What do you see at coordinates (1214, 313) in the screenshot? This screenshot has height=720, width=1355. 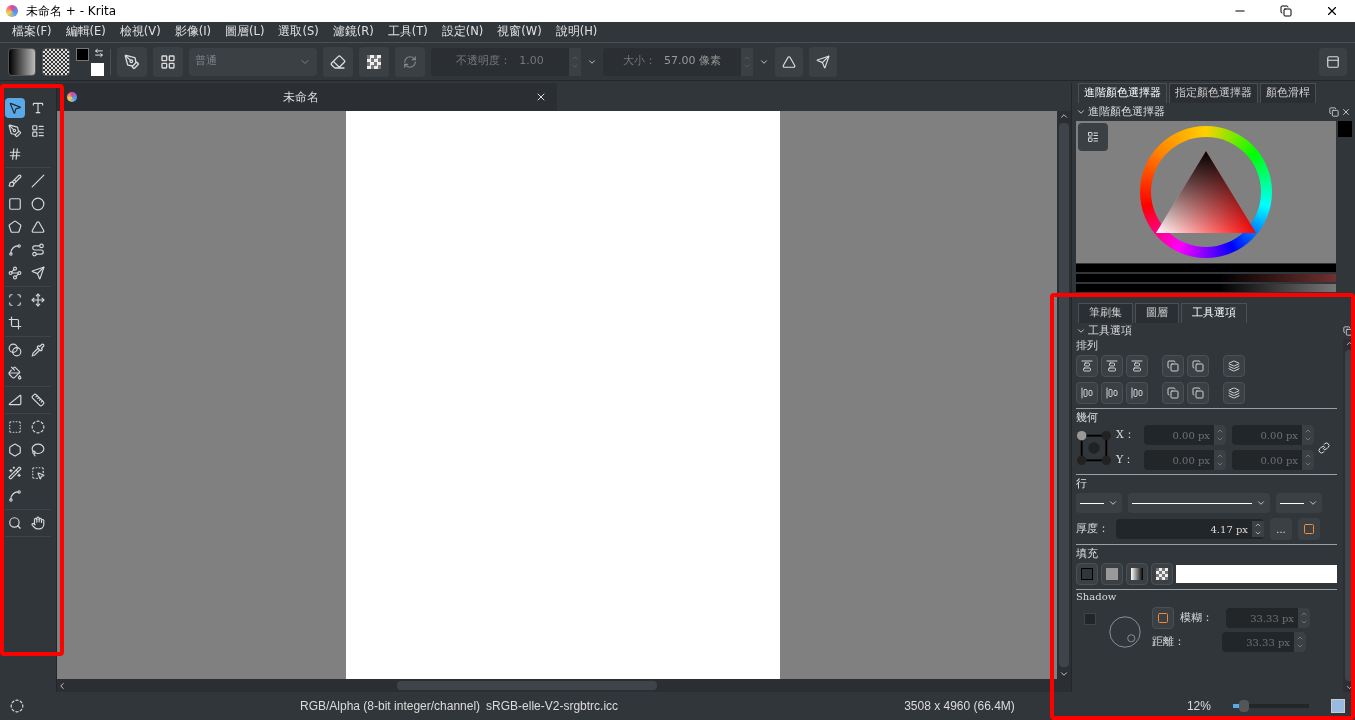 I see `docker-tab: 工具選項` at bounding box center [1214, 313].